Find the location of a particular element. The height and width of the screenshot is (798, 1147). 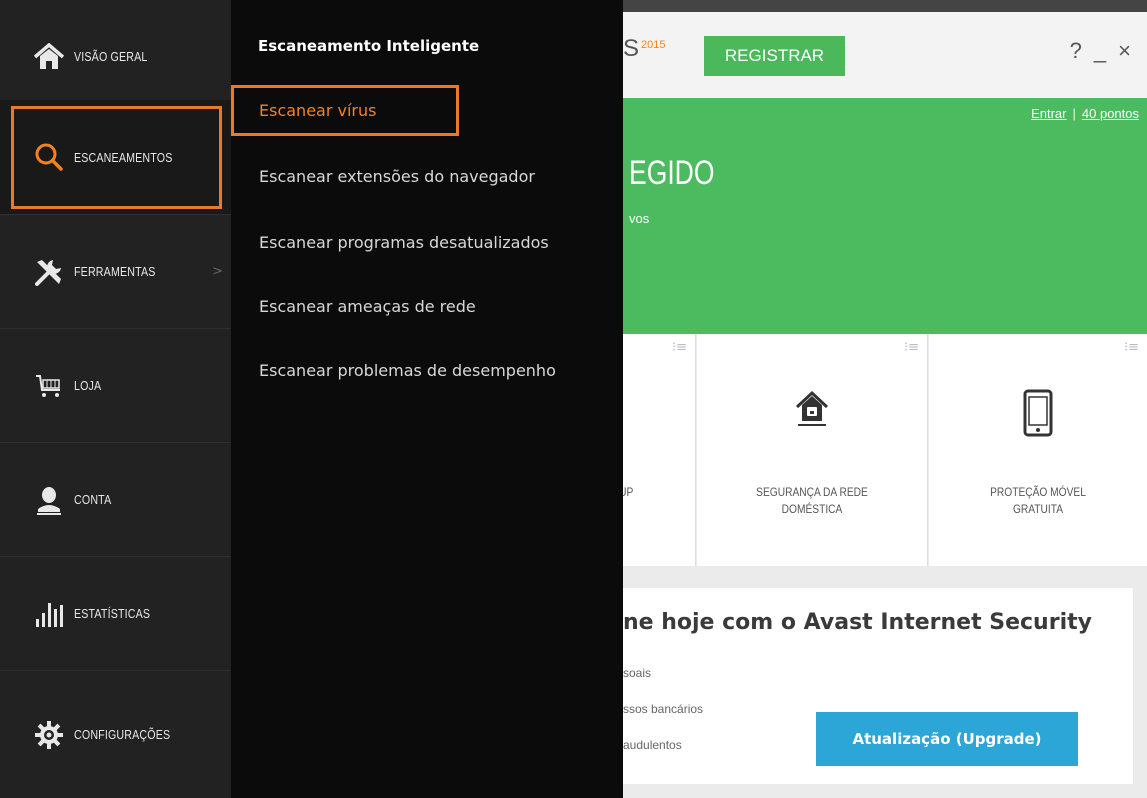

submenu-item-scan-browser-extensions: Escanear extensões do navegador is located at coordinates (427, 176).